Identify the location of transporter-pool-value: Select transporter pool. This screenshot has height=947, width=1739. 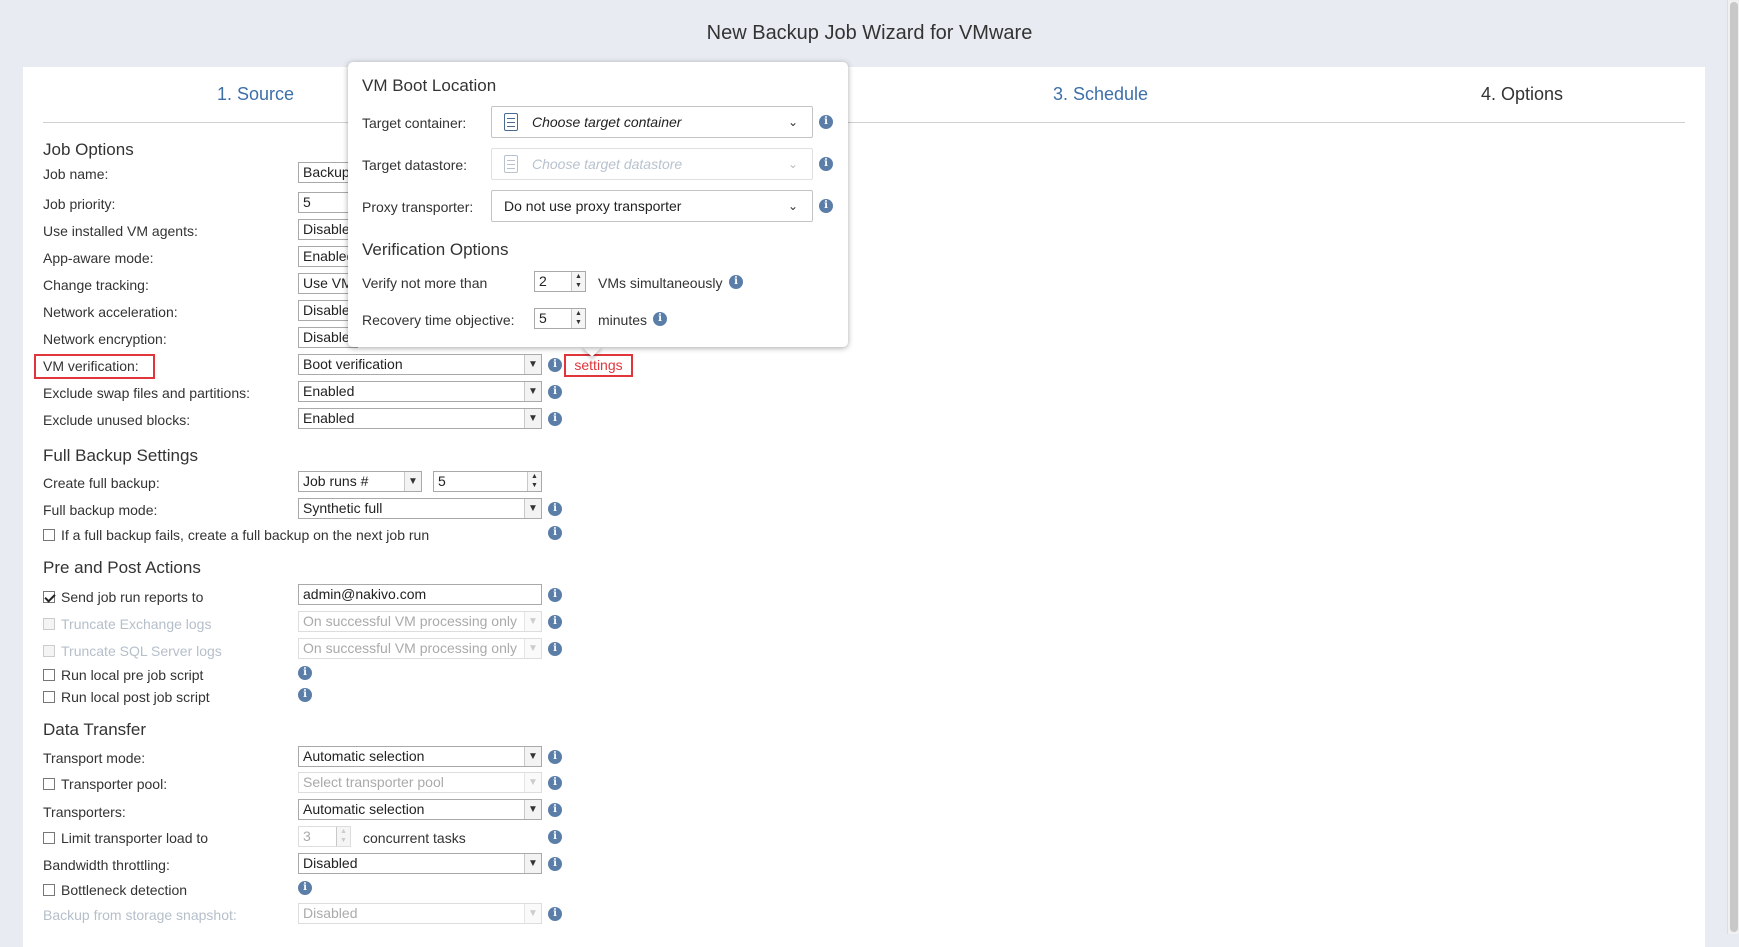
(373, 782).